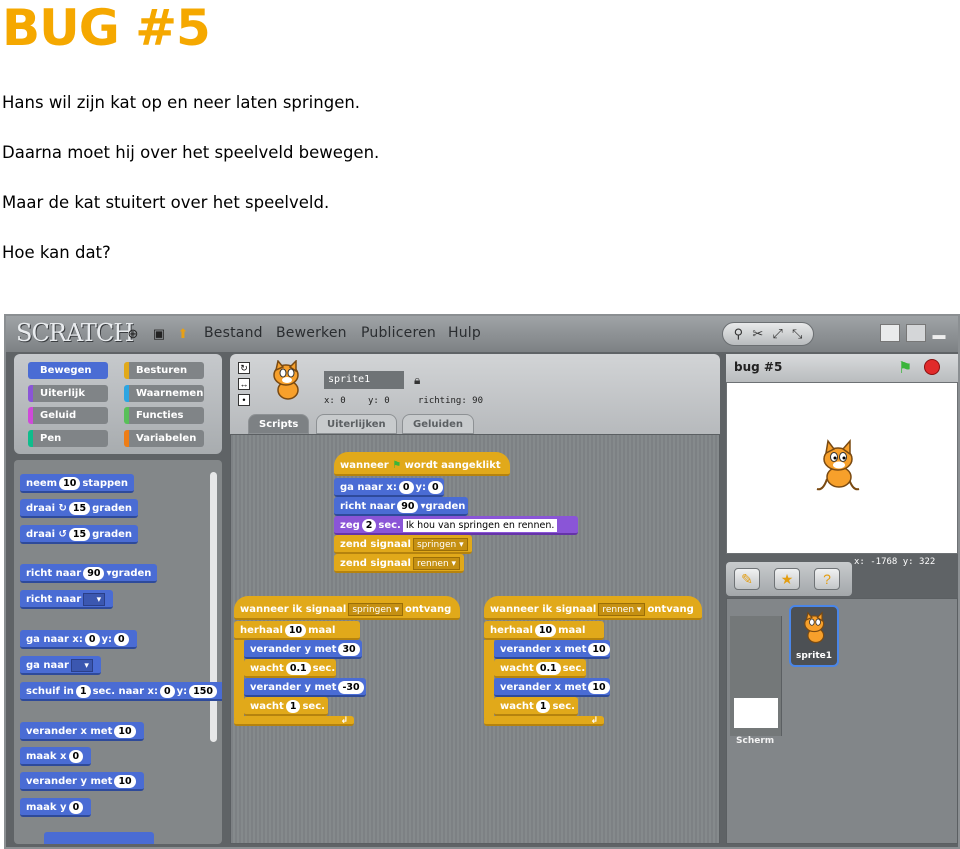 The image size is (960, 849). Describe the element at coordinates (303, 649) in the screenshot. I see `block-verander-y: verander y met 30` at that location.